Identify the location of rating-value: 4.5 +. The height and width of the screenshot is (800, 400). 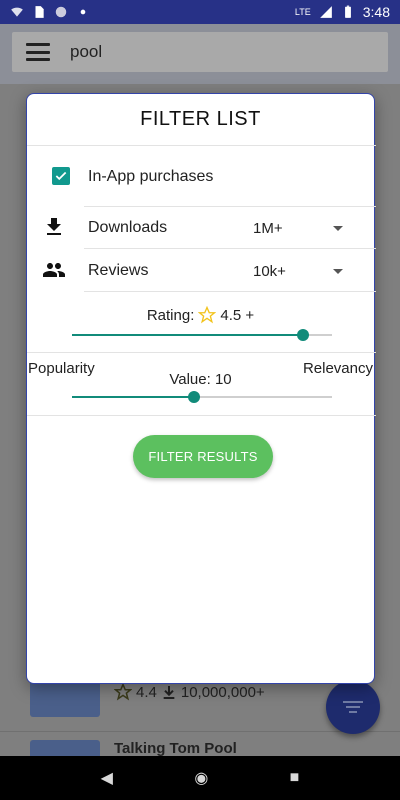
(237, 315).